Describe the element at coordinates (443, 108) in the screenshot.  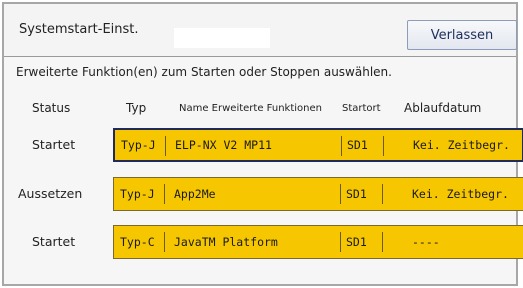
I see `column-header-expiry: Ablaufdatum` at that location.